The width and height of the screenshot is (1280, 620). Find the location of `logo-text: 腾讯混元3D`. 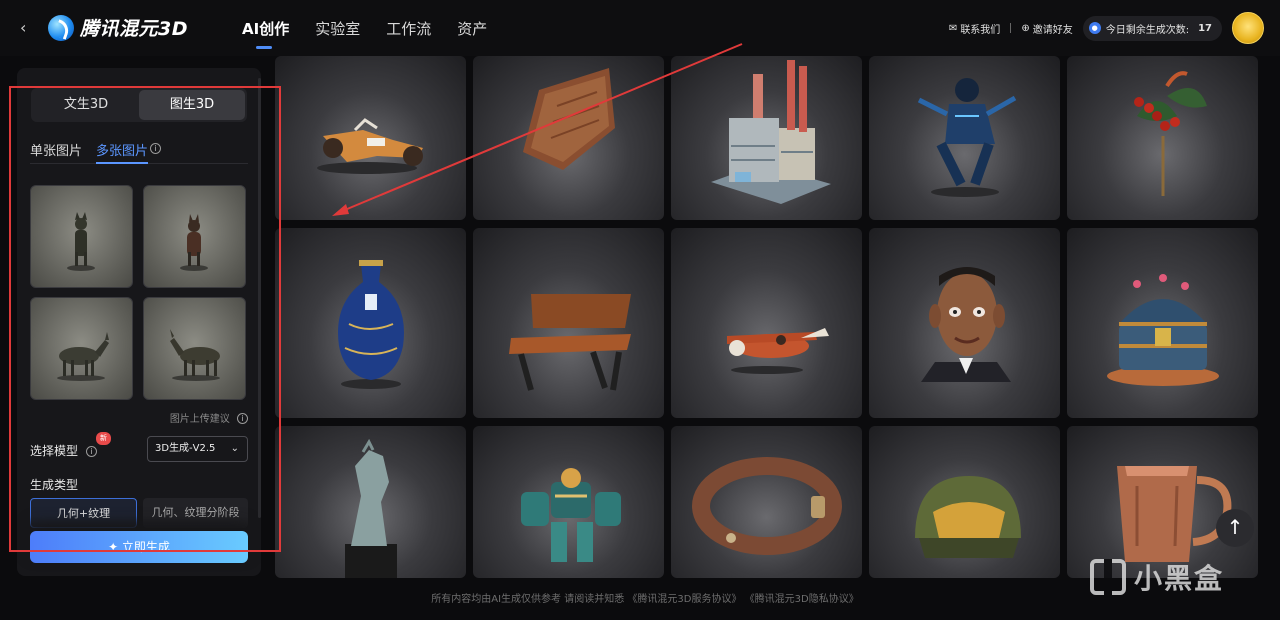

logo-text: 腾讯混元3D is located at coordinates (134, 29).